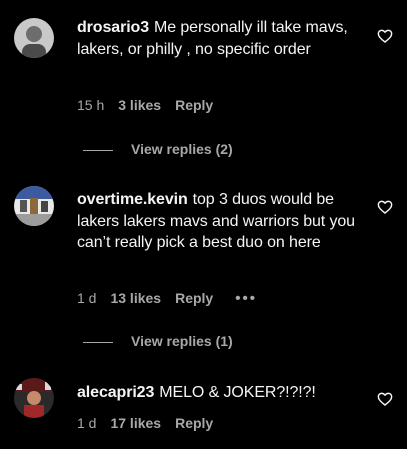 Image resolution: width=407 pixels, height=449 pixels. What do you see at coordinates (115, 392) in the screenshot?
I see `comment-username: alecapri23` at bounding box center [115, 392].